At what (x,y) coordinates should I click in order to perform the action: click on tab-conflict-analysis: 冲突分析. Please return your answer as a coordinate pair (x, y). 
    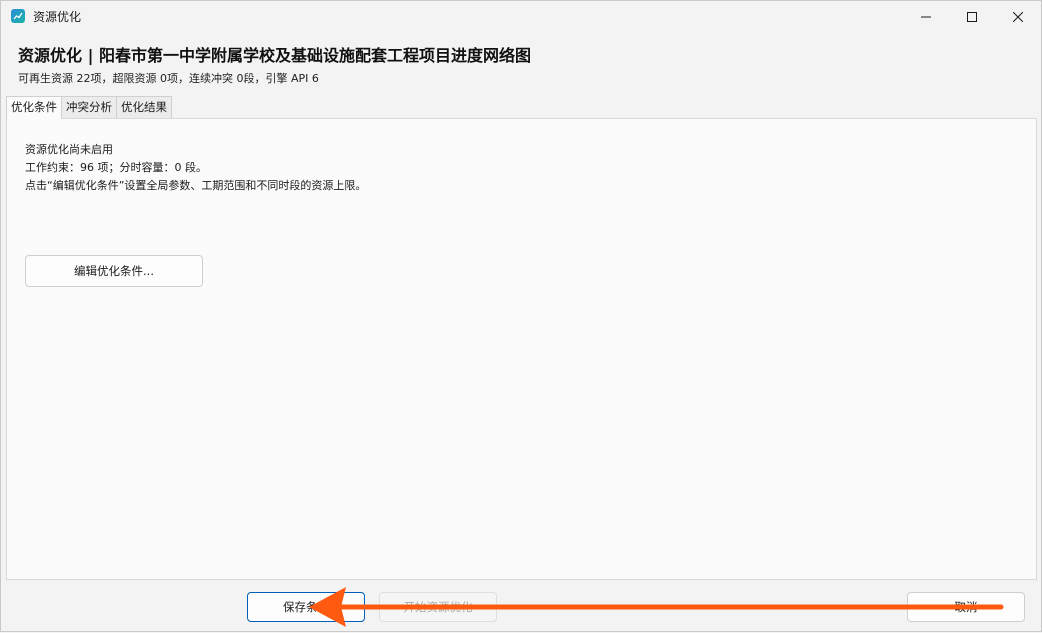
    Looking at the image, I should click on (89, 107).